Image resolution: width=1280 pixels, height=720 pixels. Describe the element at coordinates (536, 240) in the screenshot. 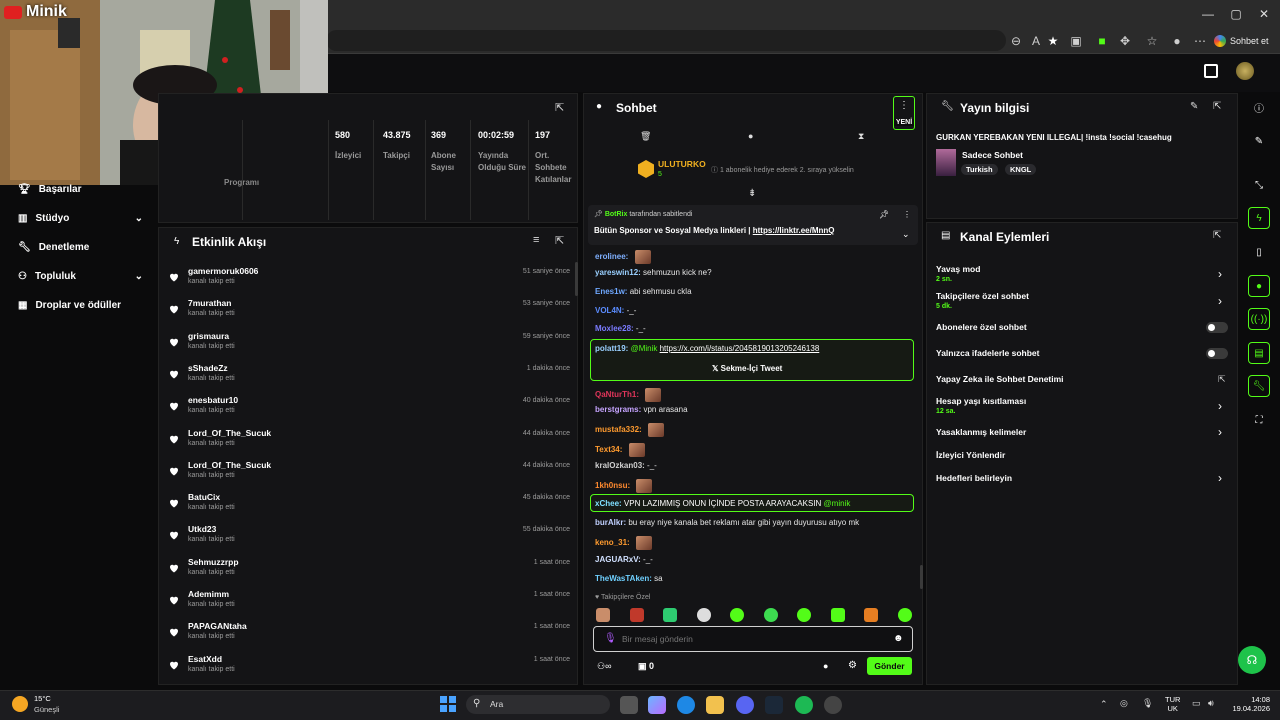

I see `filter-icon: ≡` at that location.